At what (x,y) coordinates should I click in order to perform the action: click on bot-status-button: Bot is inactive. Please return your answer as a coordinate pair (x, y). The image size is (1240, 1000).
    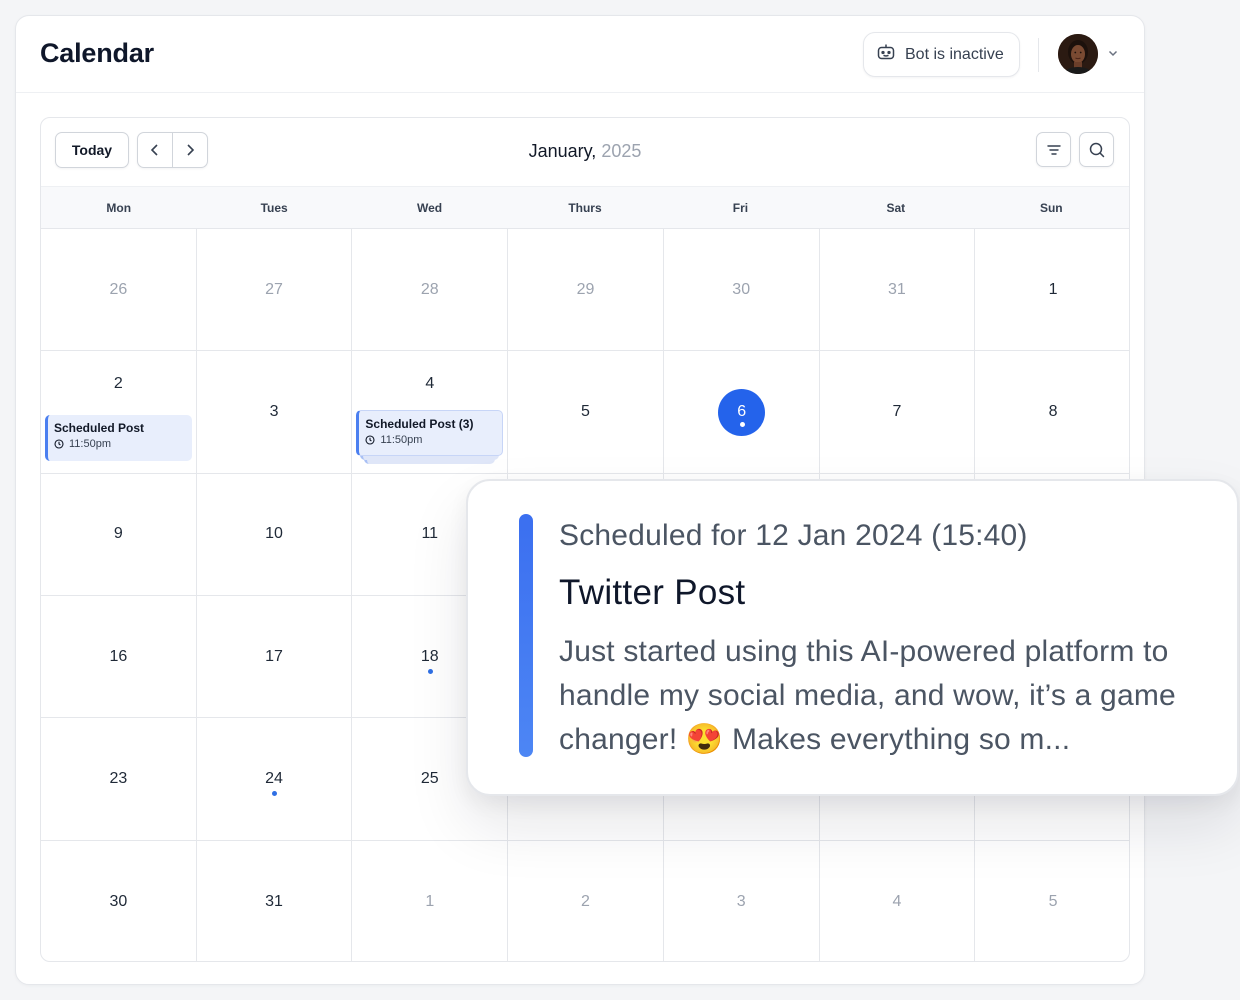
    Looking at the image, I should click on (941, 54).